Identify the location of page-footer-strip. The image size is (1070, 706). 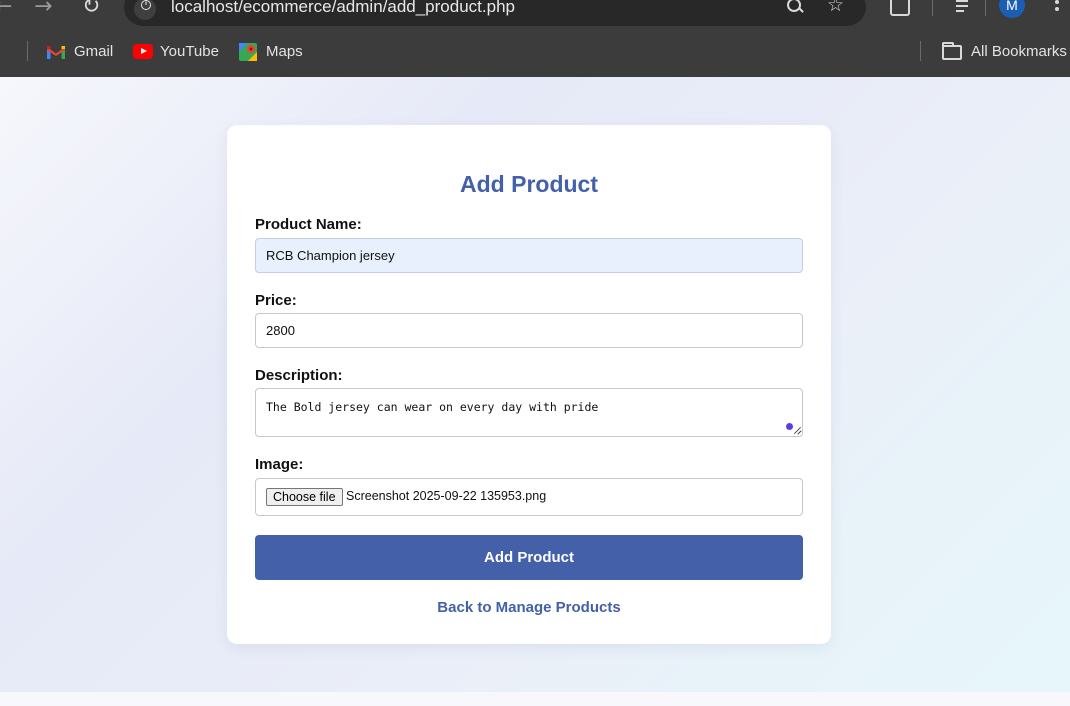
(535, 699).